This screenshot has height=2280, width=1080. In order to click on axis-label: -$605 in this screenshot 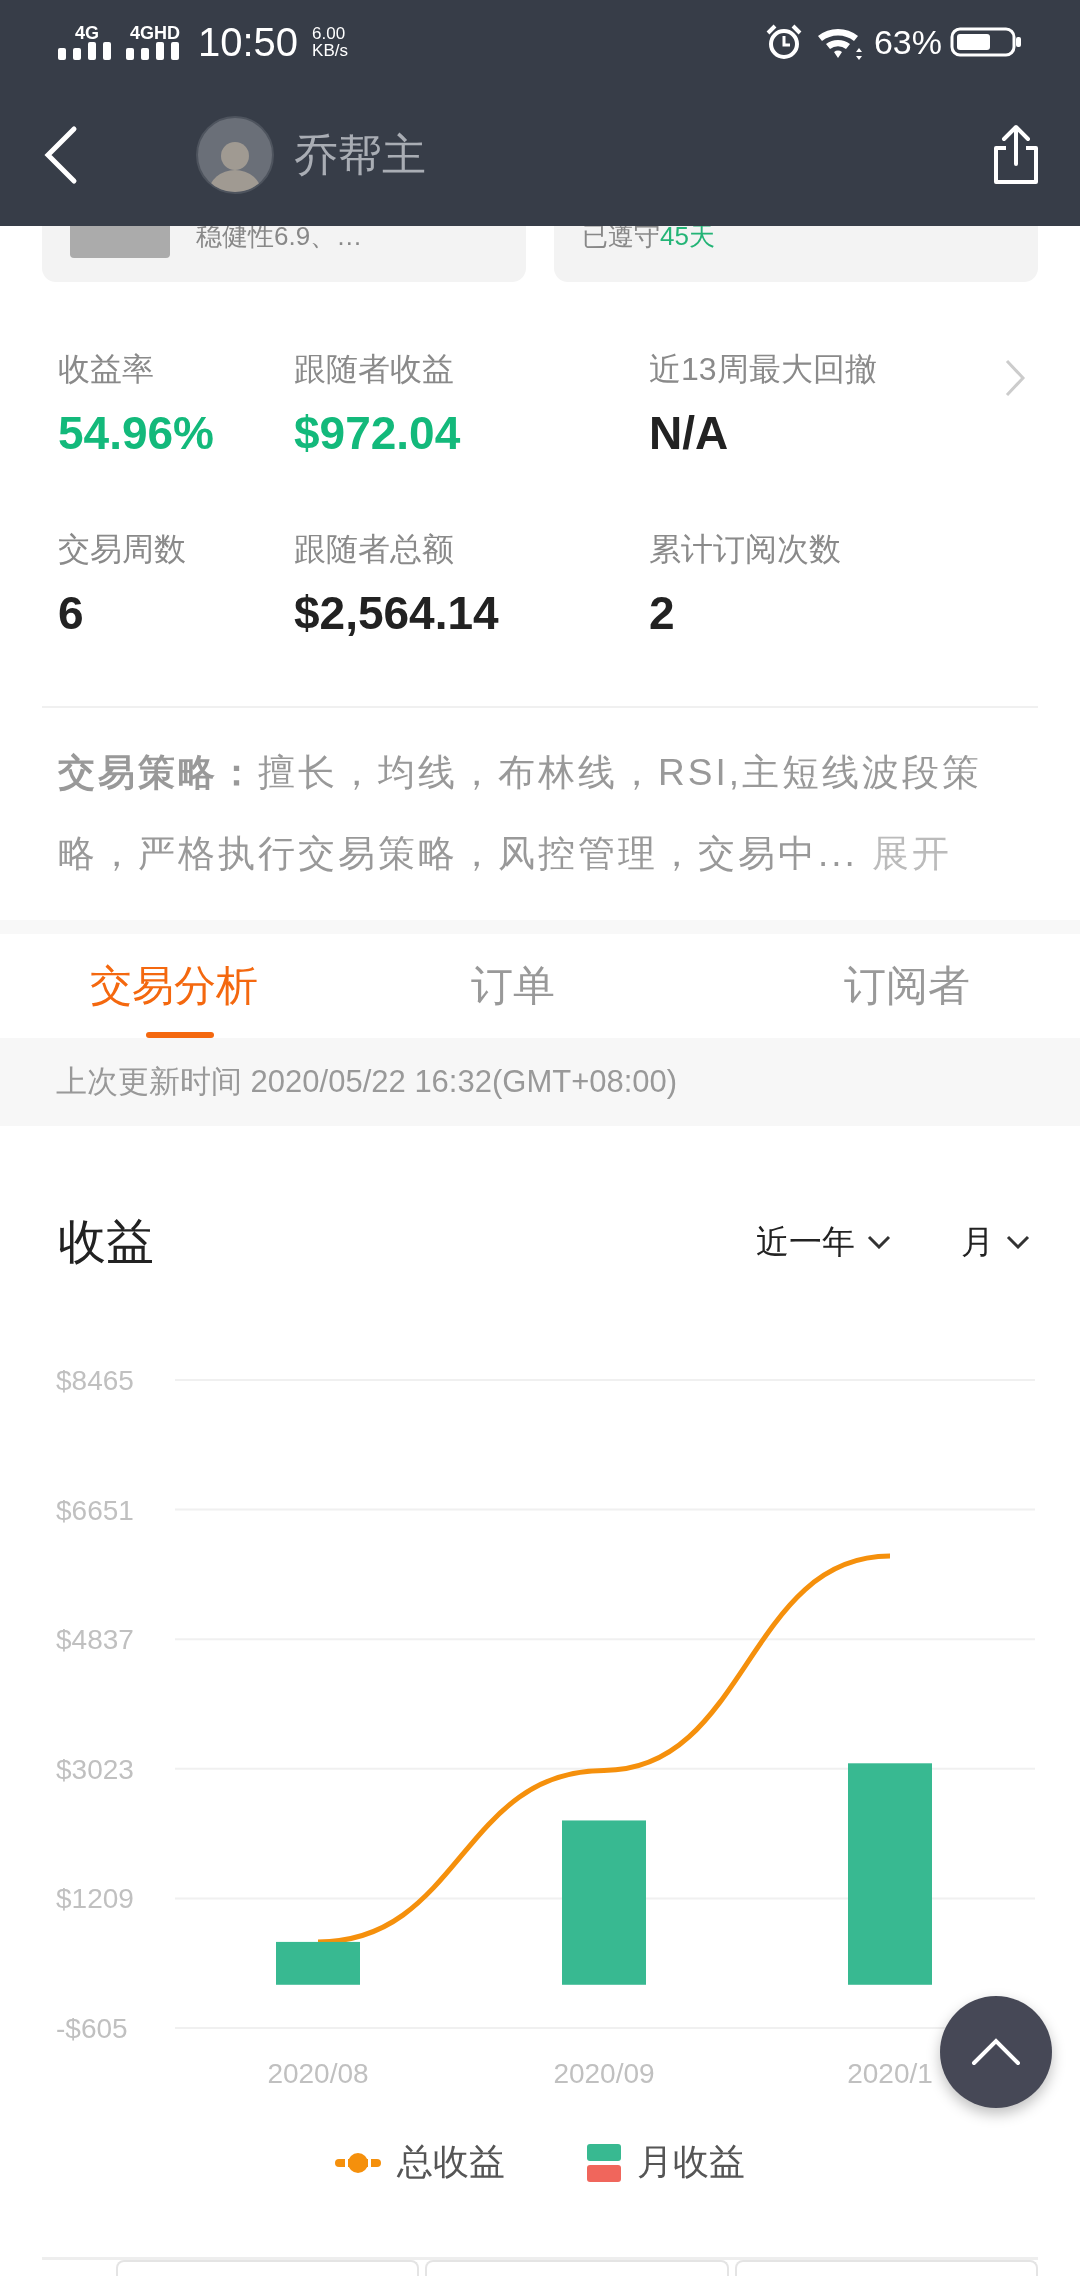, I will do `click(92, 2028)`.